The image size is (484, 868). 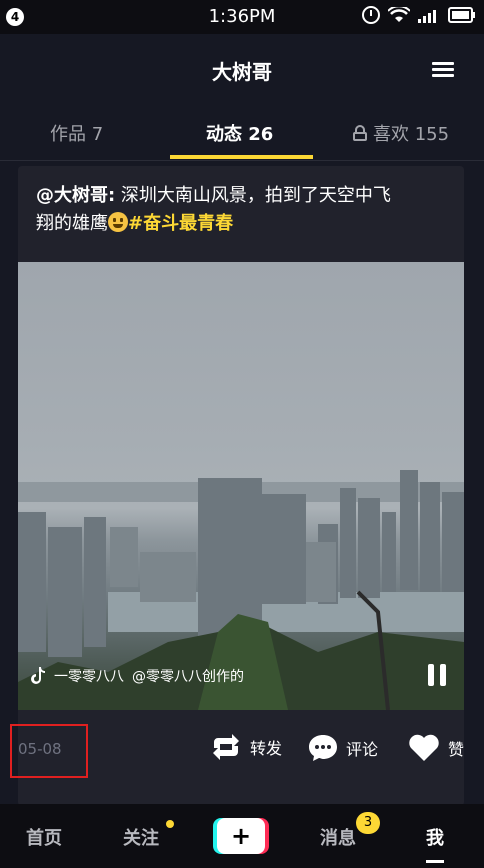 I want to click on repost-label: 转发, so click(x=266, y=748).